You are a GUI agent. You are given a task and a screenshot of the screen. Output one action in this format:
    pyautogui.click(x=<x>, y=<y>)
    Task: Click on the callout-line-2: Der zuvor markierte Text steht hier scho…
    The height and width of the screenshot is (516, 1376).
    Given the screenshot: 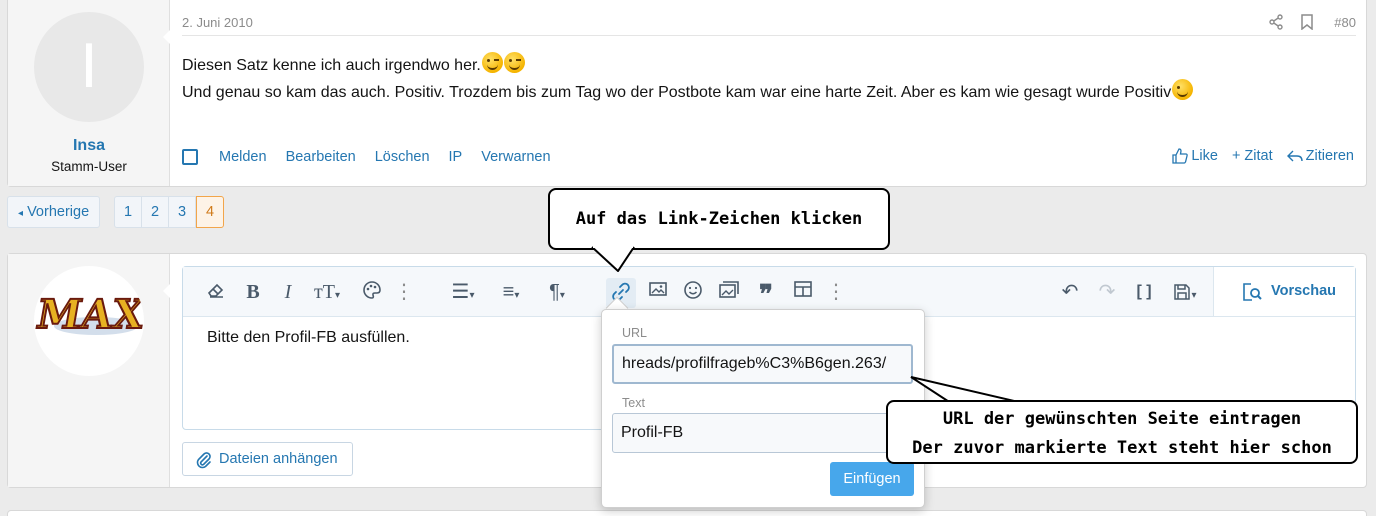 What is the action you would take?
    pyautogui.click(x=1122, y=448)
    